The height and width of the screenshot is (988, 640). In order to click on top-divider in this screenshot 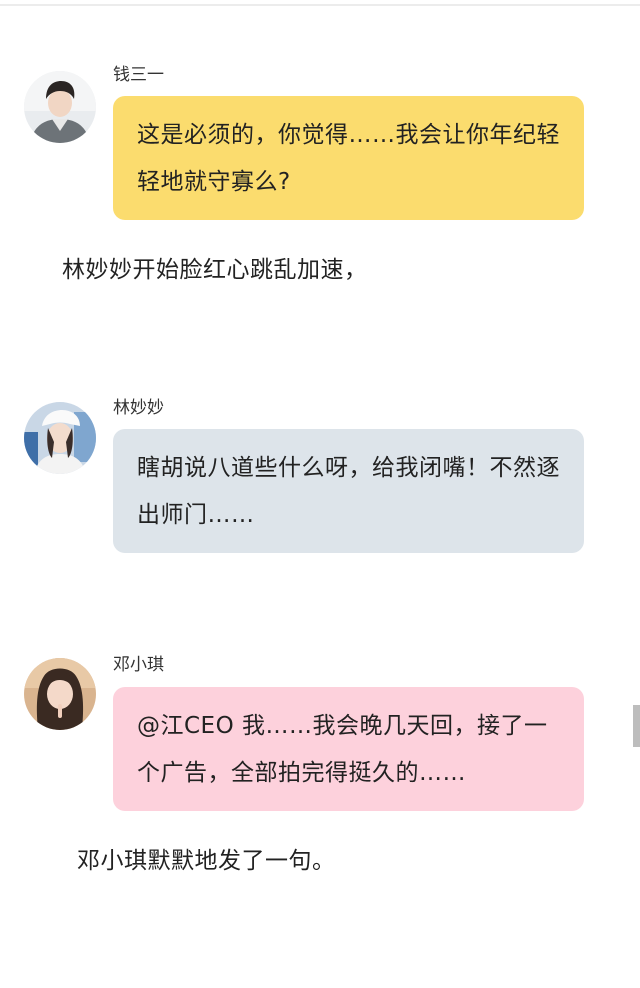, I will do `click(320, 5)`.